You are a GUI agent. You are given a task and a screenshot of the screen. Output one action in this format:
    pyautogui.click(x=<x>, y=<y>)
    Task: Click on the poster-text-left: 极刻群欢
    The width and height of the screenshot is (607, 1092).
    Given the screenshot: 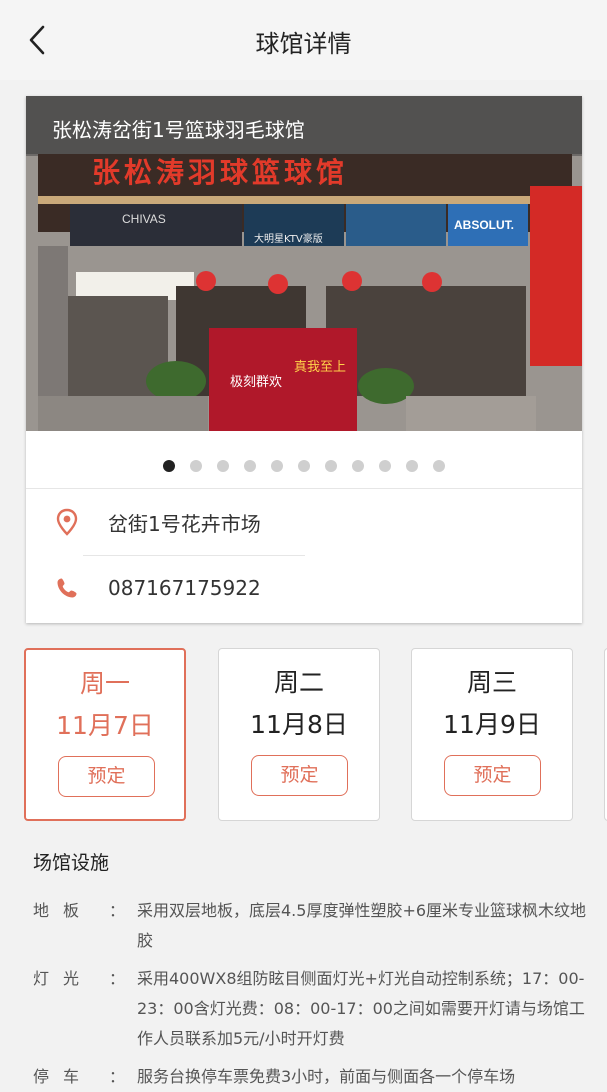 What is the action you would take?
    pyautogui.click(x=256, y=382)
    